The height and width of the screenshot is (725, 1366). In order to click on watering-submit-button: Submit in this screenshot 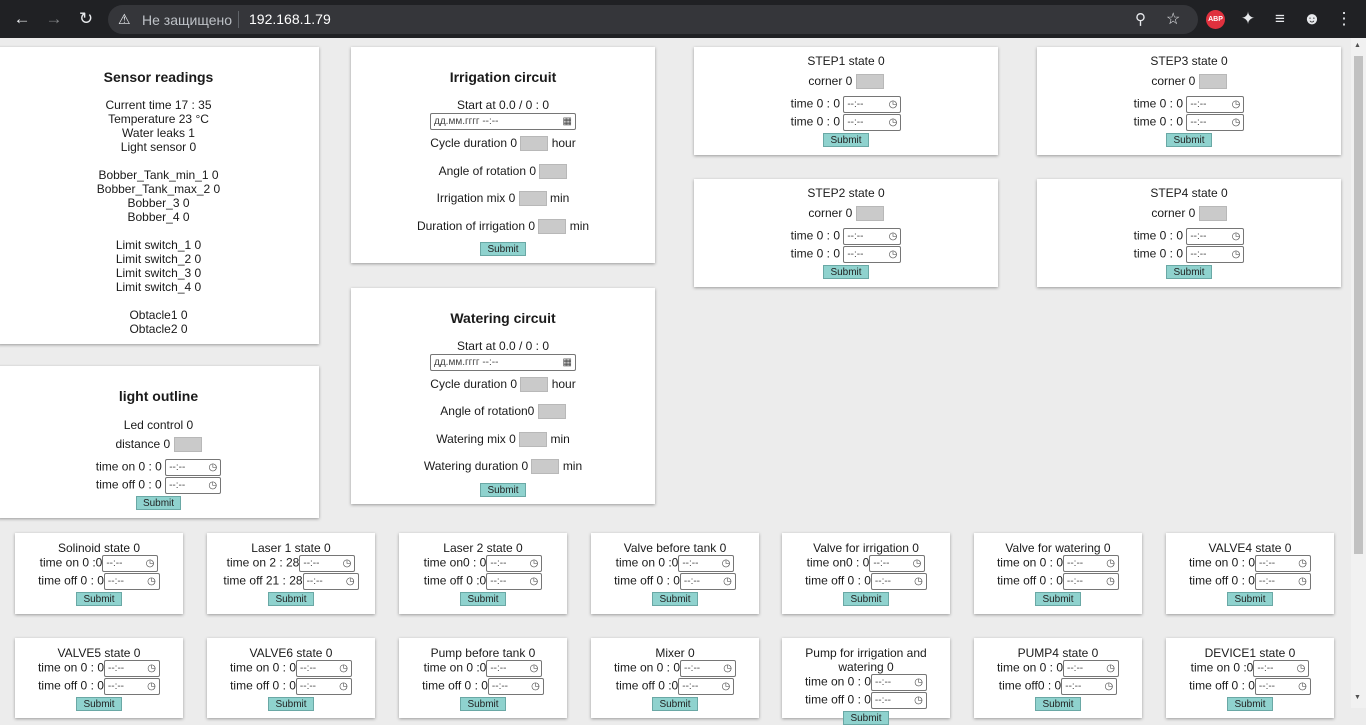, I will do `click(503, 490)`.